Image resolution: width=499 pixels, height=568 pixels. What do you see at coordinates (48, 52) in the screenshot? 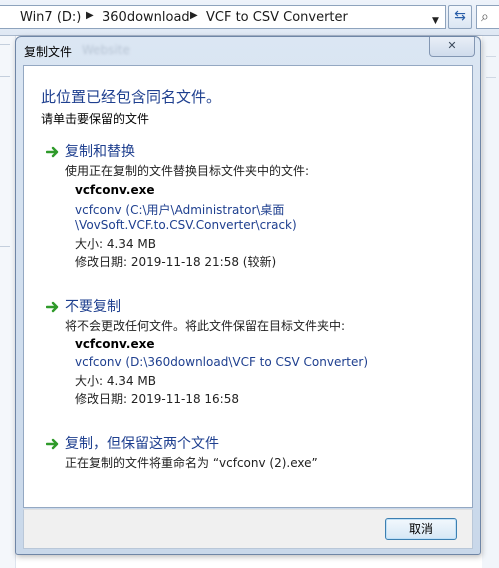
I see `dialog-title: 复制文件` at bounding box center [48, 52].